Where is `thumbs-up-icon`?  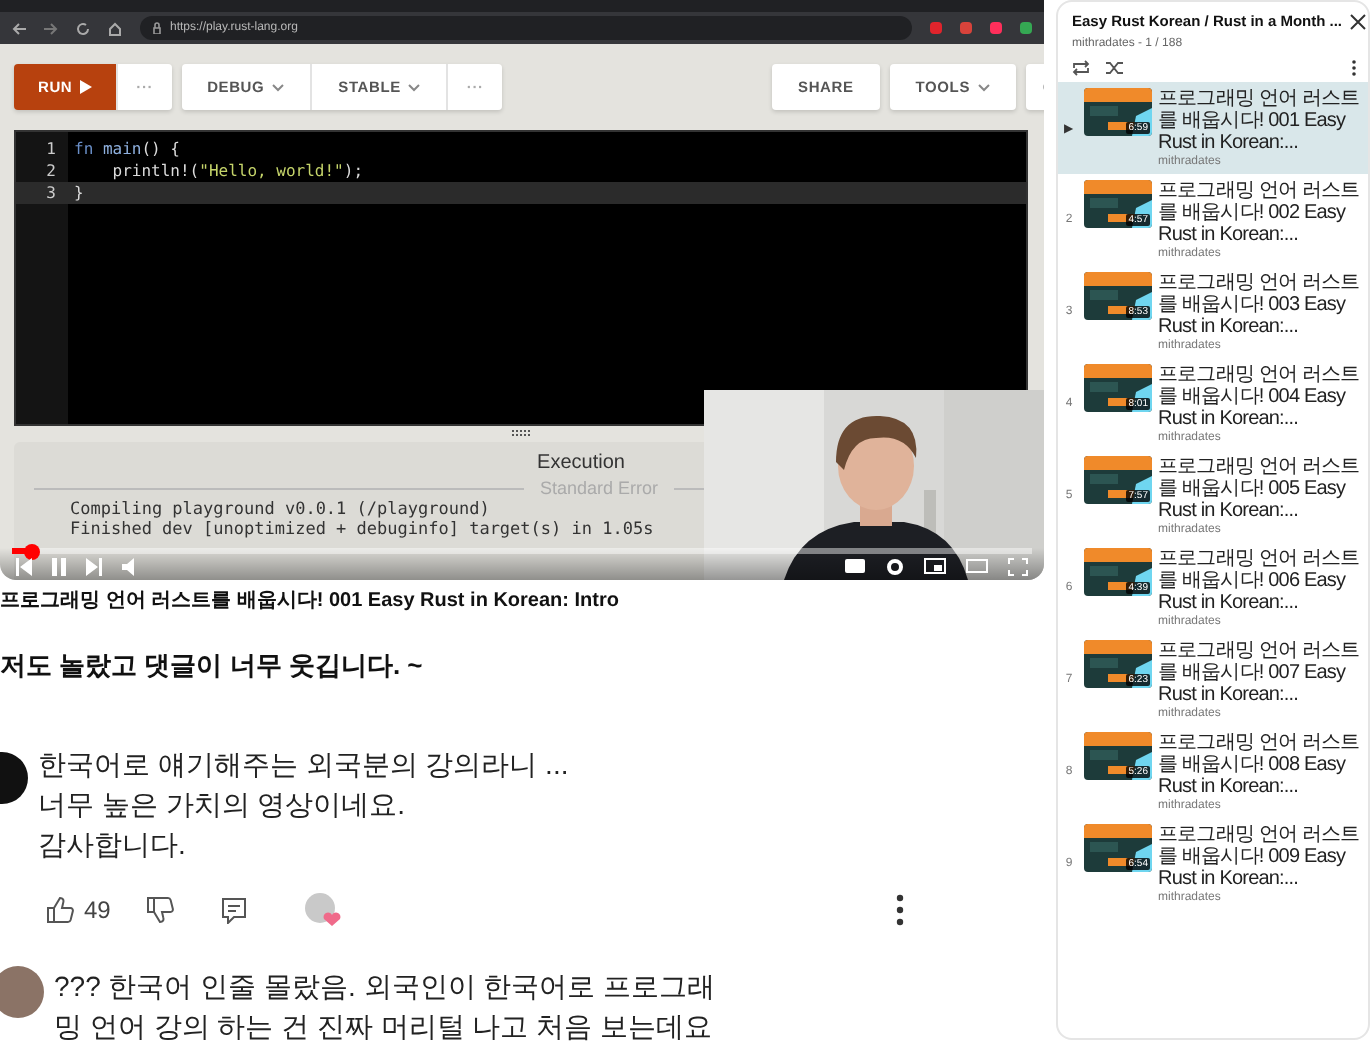 thumbs-up-icon is located at coordinates (60, 910).